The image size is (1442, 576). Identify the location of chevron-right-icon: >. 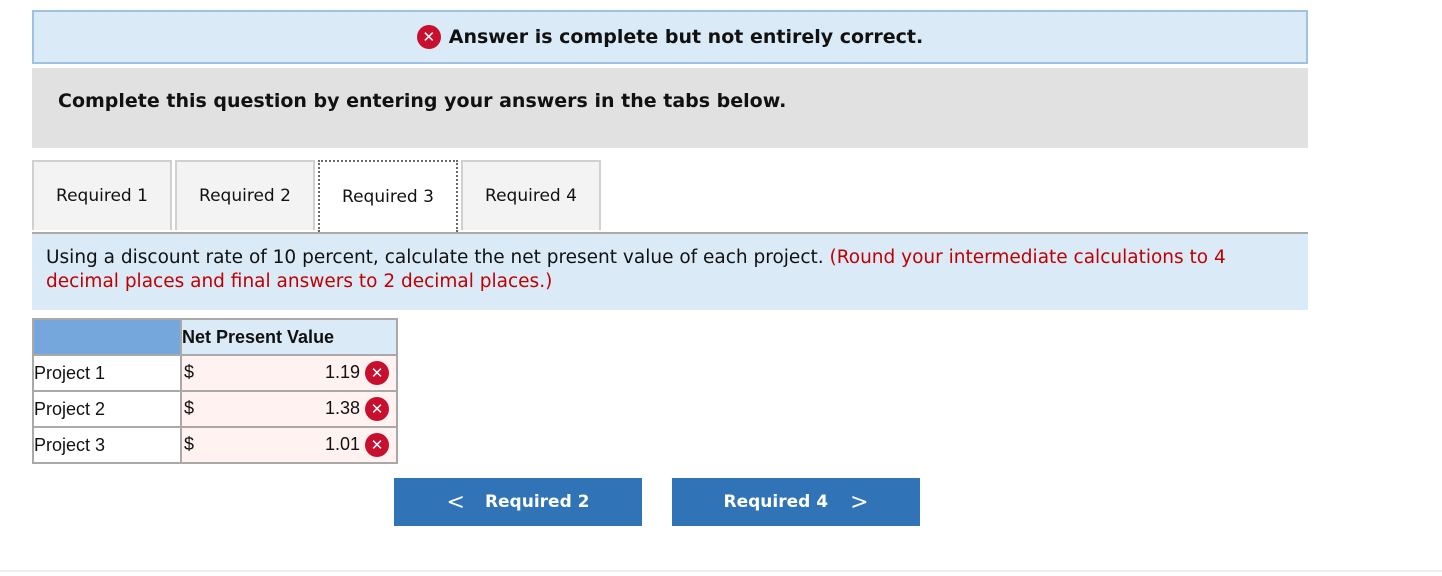
(859, 502).